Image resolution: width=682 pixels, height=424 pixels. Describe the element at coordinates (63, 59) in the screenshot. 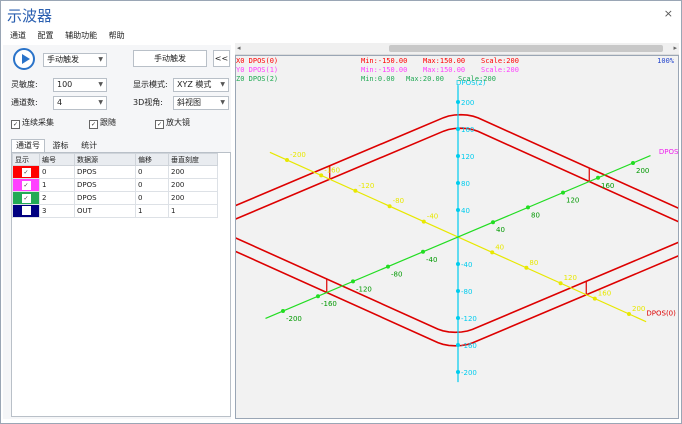

I see `trigger-mode-value: 手动触发` at that location.